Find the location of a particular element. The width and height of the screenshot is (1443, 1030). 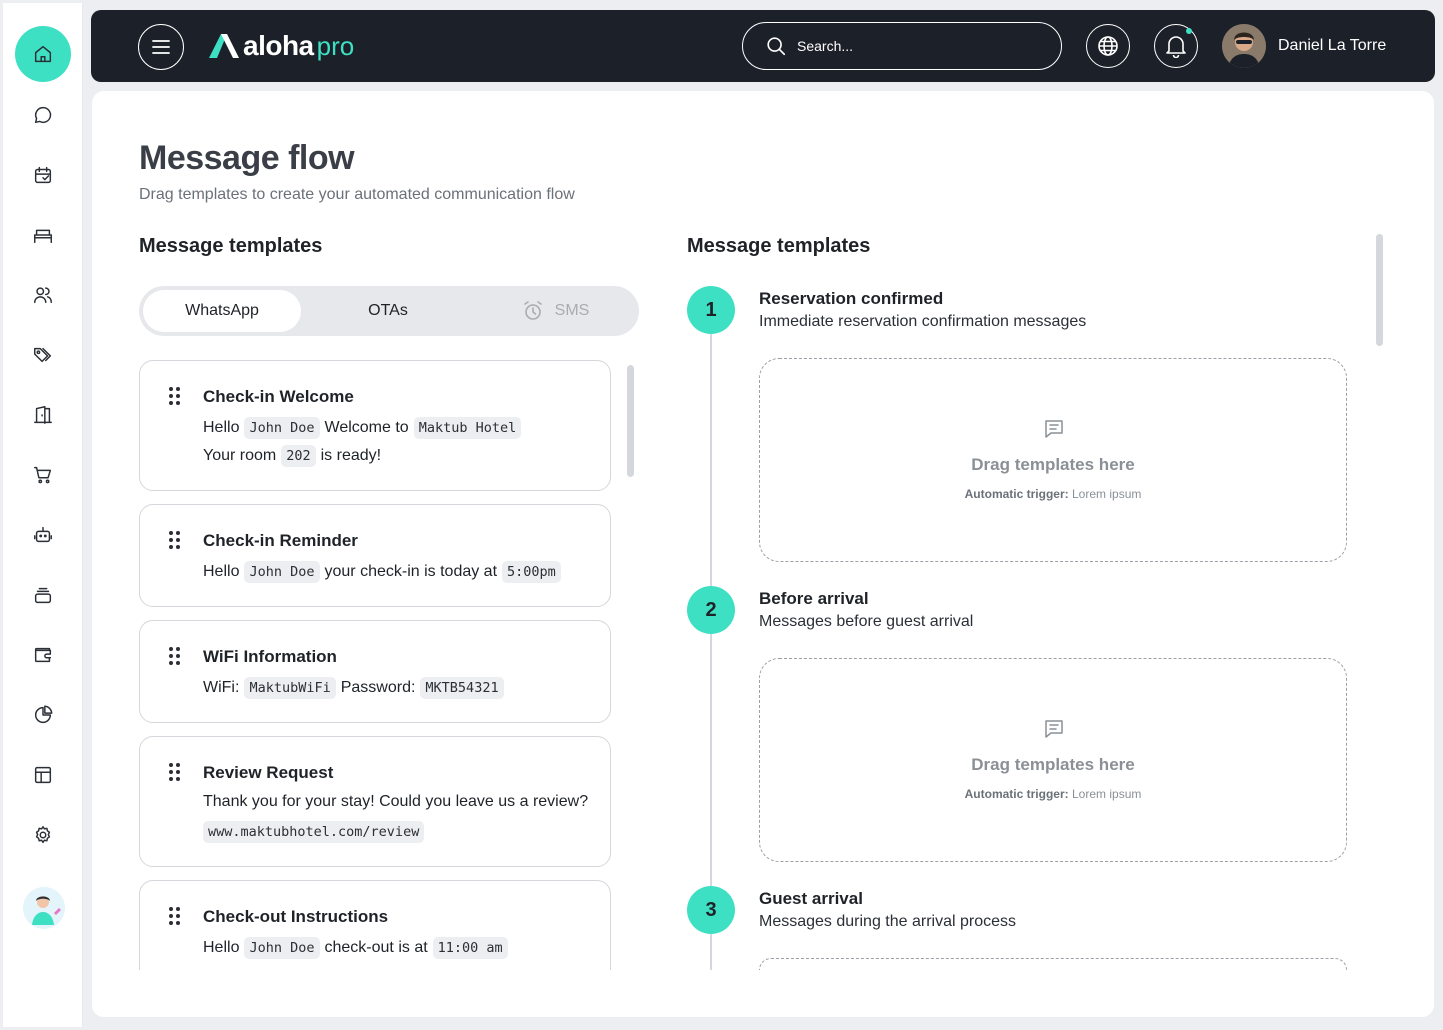

step-number: 2 is located at coordinates (711, 610).